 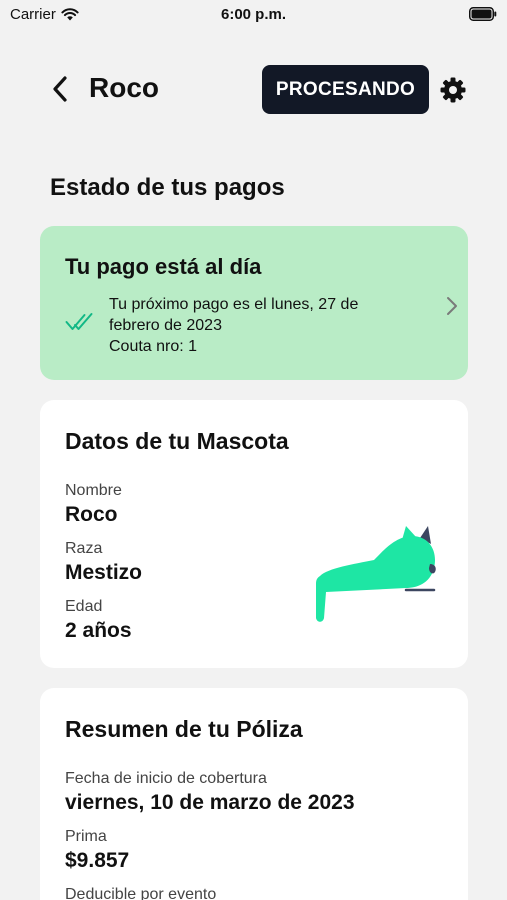 I want to click on page-title: Roco, so click(x=124, y=87).